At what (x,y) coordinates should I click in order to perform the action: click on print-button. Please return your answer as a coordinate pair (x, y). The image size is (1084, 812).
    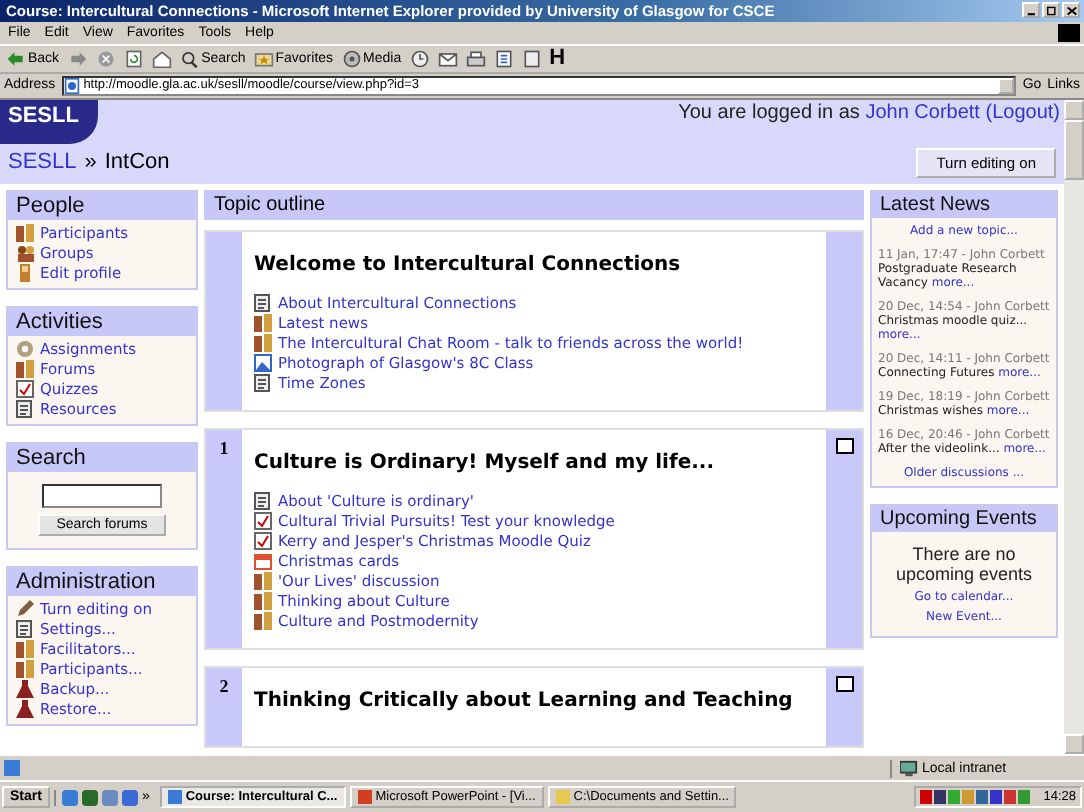
    Looking at the image, I should click on (475, 58).